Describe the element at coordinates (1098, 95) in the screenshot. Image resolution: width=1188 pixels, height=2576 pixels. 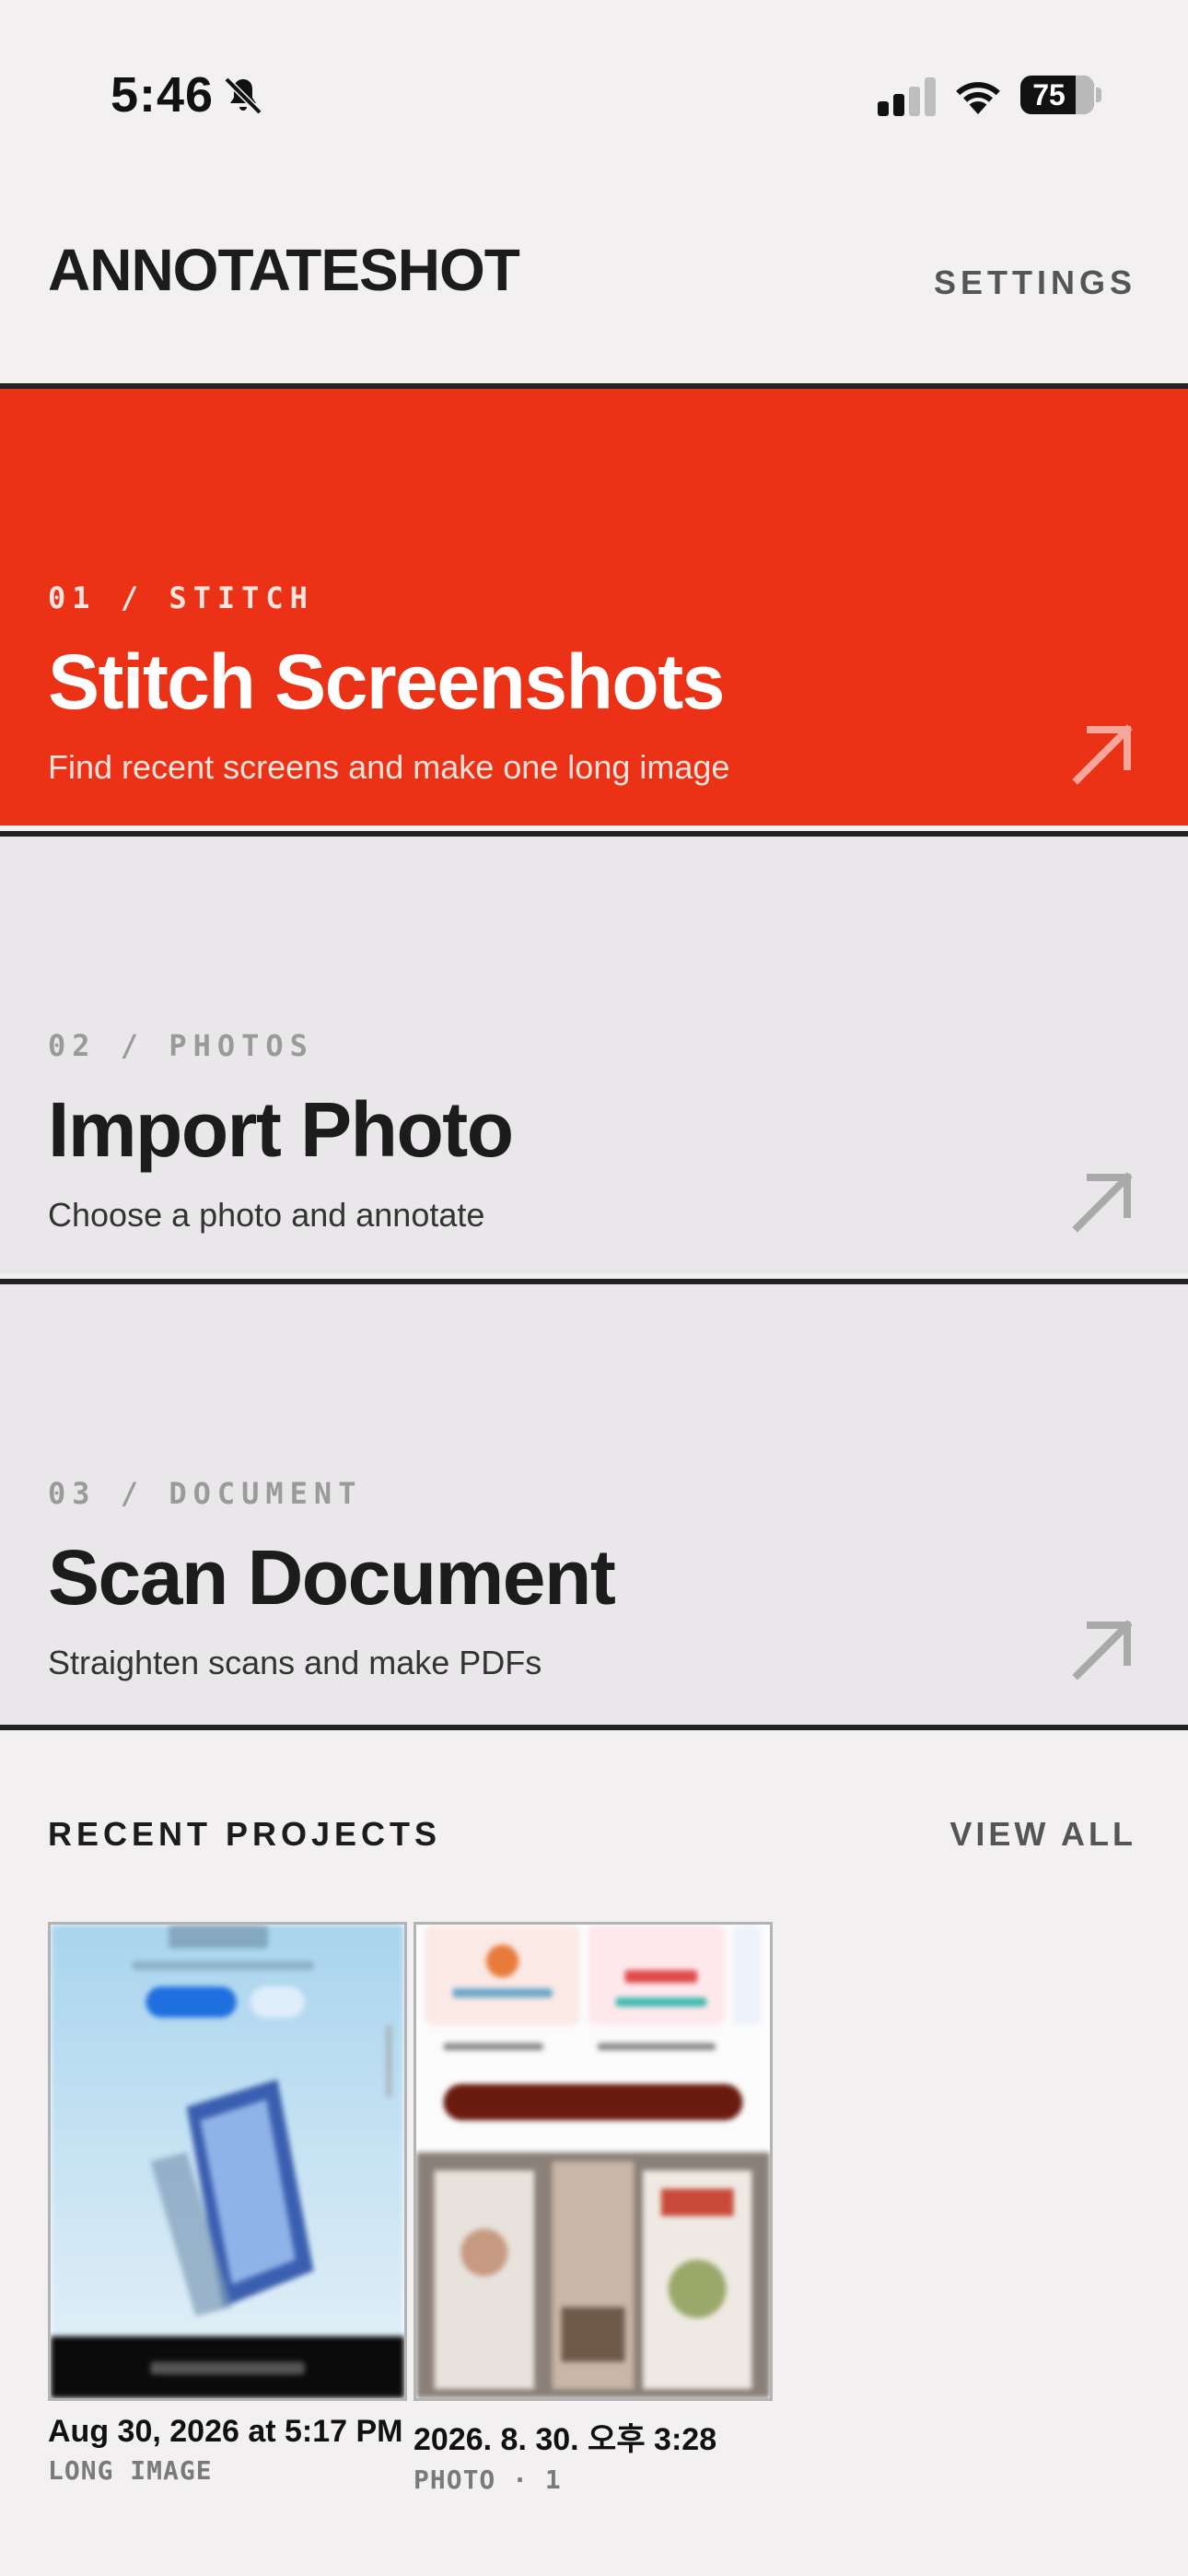
I see `battery-cap` at that location.